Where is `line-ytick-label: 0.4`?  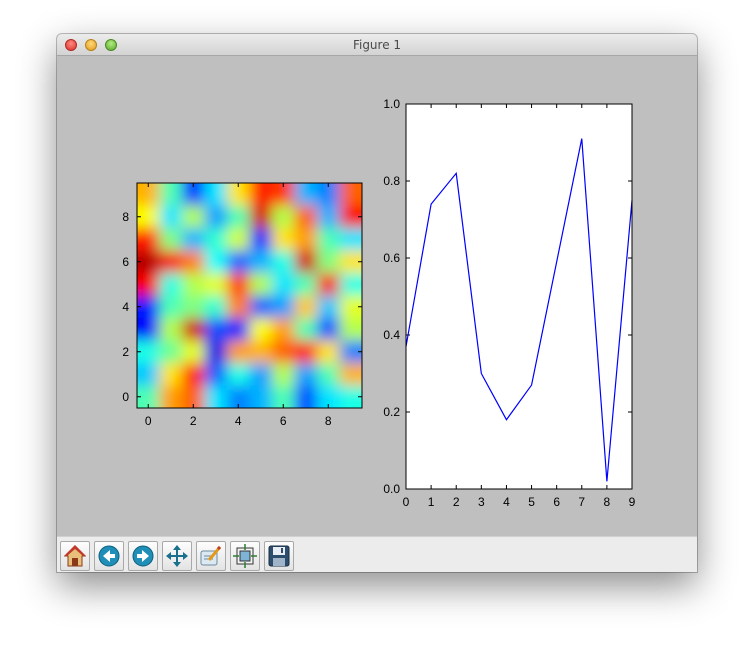
line-ytick-label: 0.4 is located at coordinates (391, 335).